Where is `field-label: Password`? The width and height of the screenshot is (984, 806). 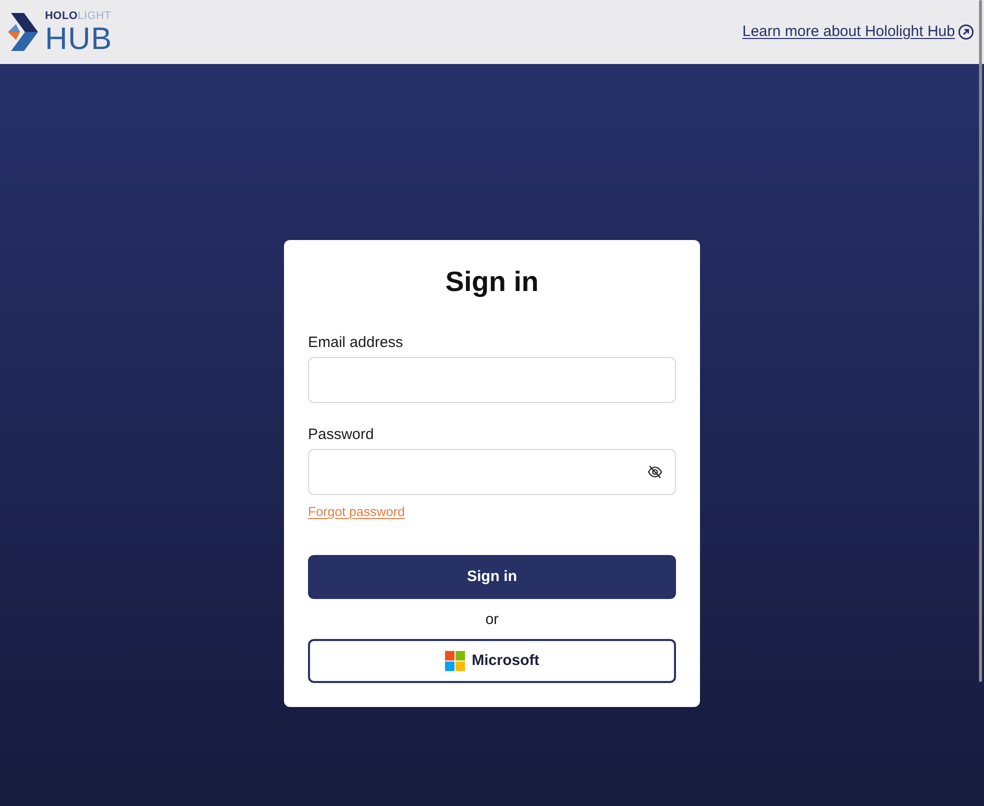
field-label: Password is located at coordinates (341, 435).